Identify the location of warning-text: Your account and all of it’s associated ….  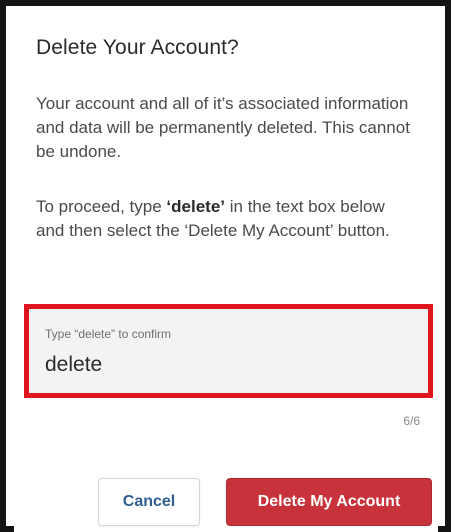
(223, 127).